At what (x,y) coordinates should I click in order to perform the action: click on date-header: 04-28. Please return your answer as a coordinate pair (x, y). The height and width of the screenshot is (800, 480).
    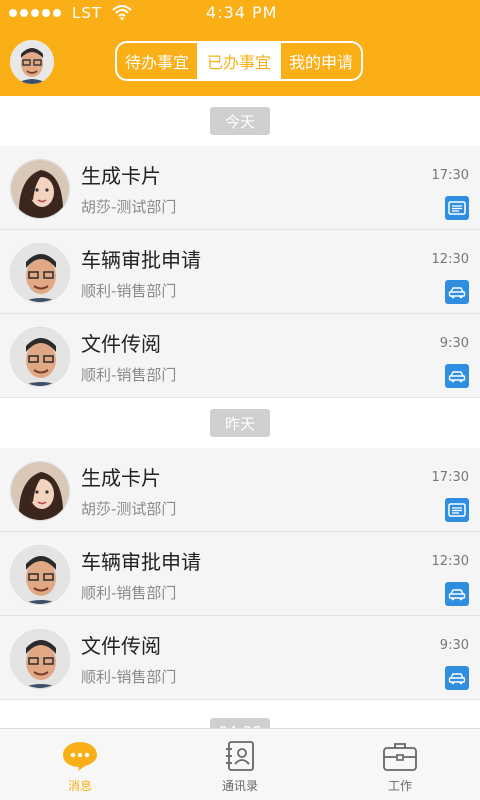
    Looking at the image, I should click on (240, 714).